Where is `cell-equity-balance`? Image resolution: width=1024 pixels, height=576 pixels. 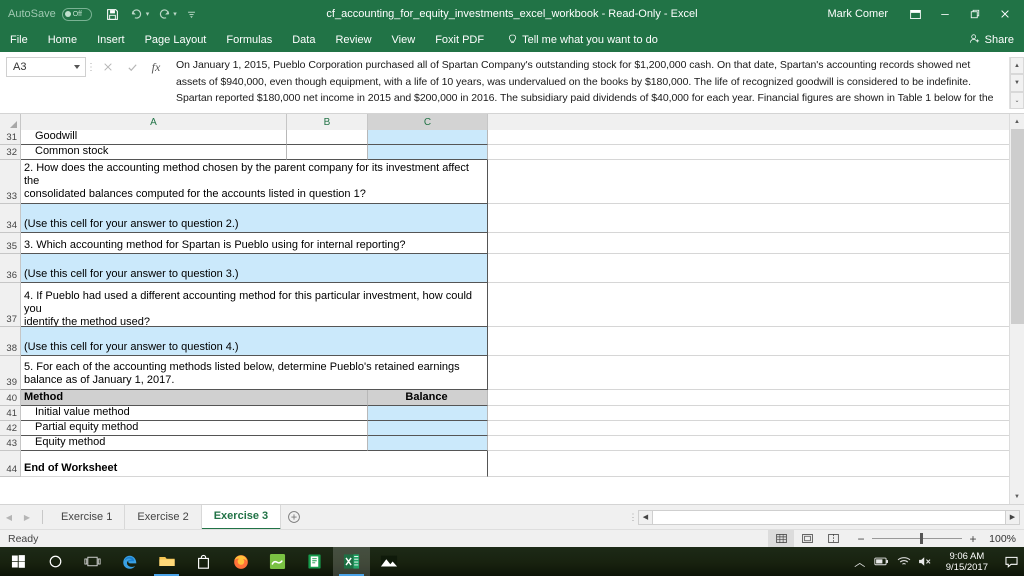
cell-equity-balance is located at coordinates (428, 443).